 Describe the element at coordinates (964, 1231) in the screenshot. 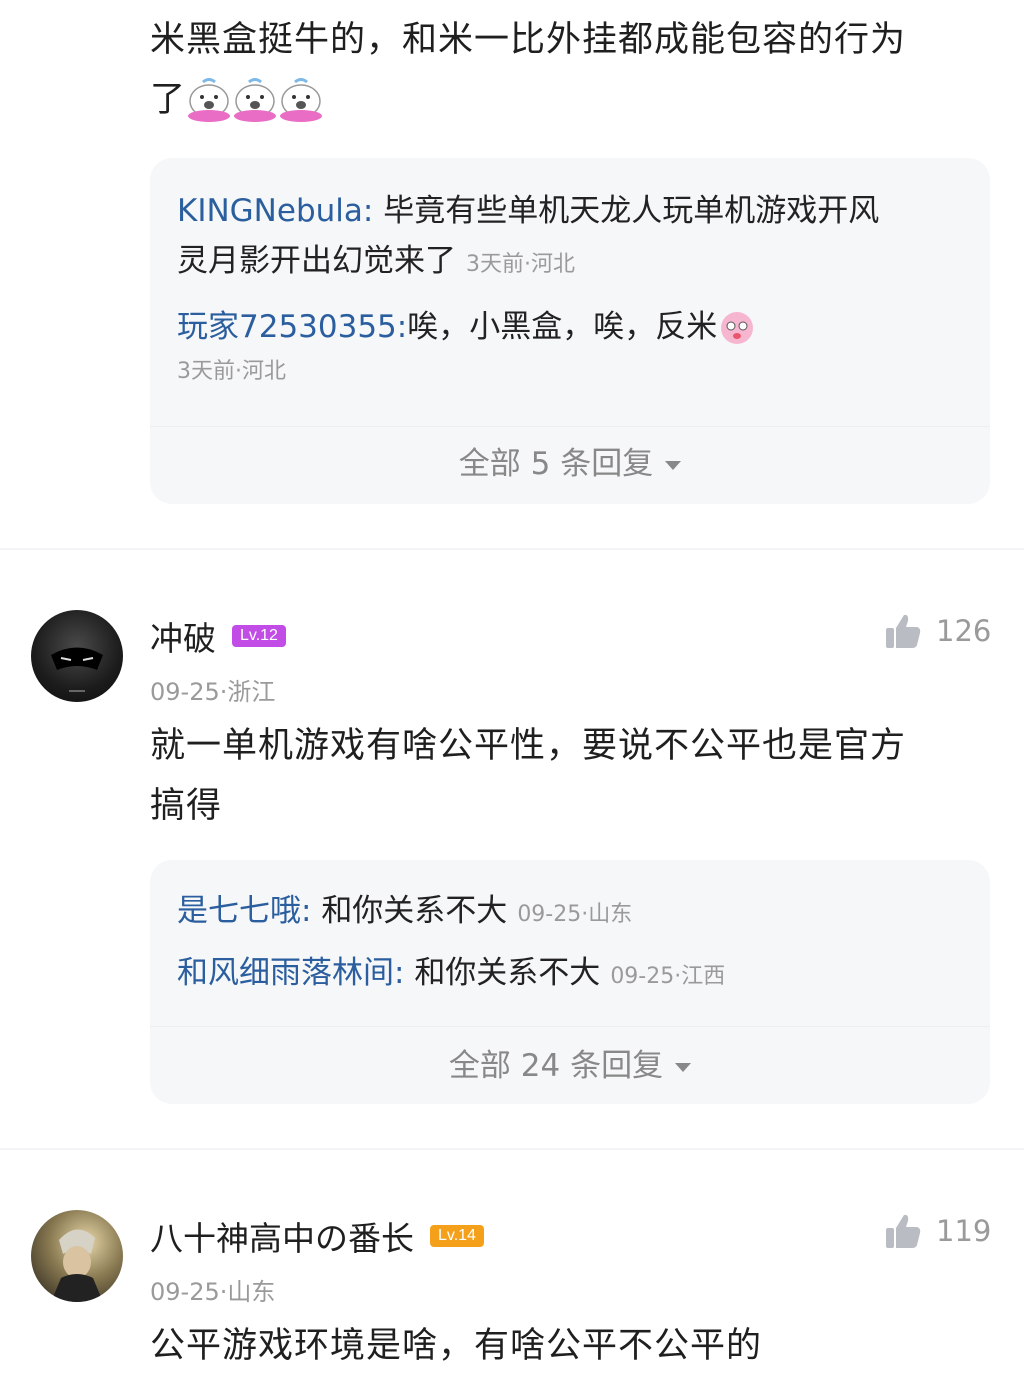

I see `like-count: 119` at that location.